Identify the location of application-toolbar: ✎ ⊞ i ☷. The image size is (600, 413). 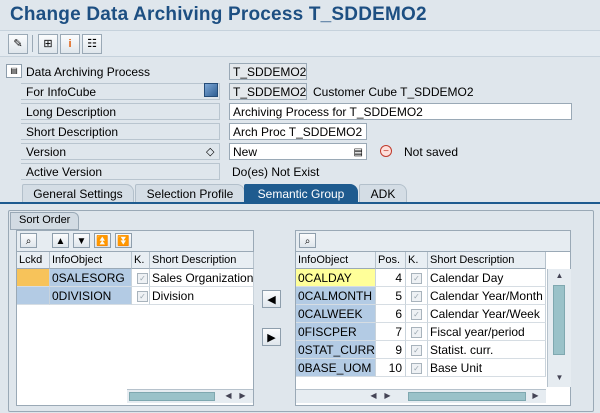
(300, 43).